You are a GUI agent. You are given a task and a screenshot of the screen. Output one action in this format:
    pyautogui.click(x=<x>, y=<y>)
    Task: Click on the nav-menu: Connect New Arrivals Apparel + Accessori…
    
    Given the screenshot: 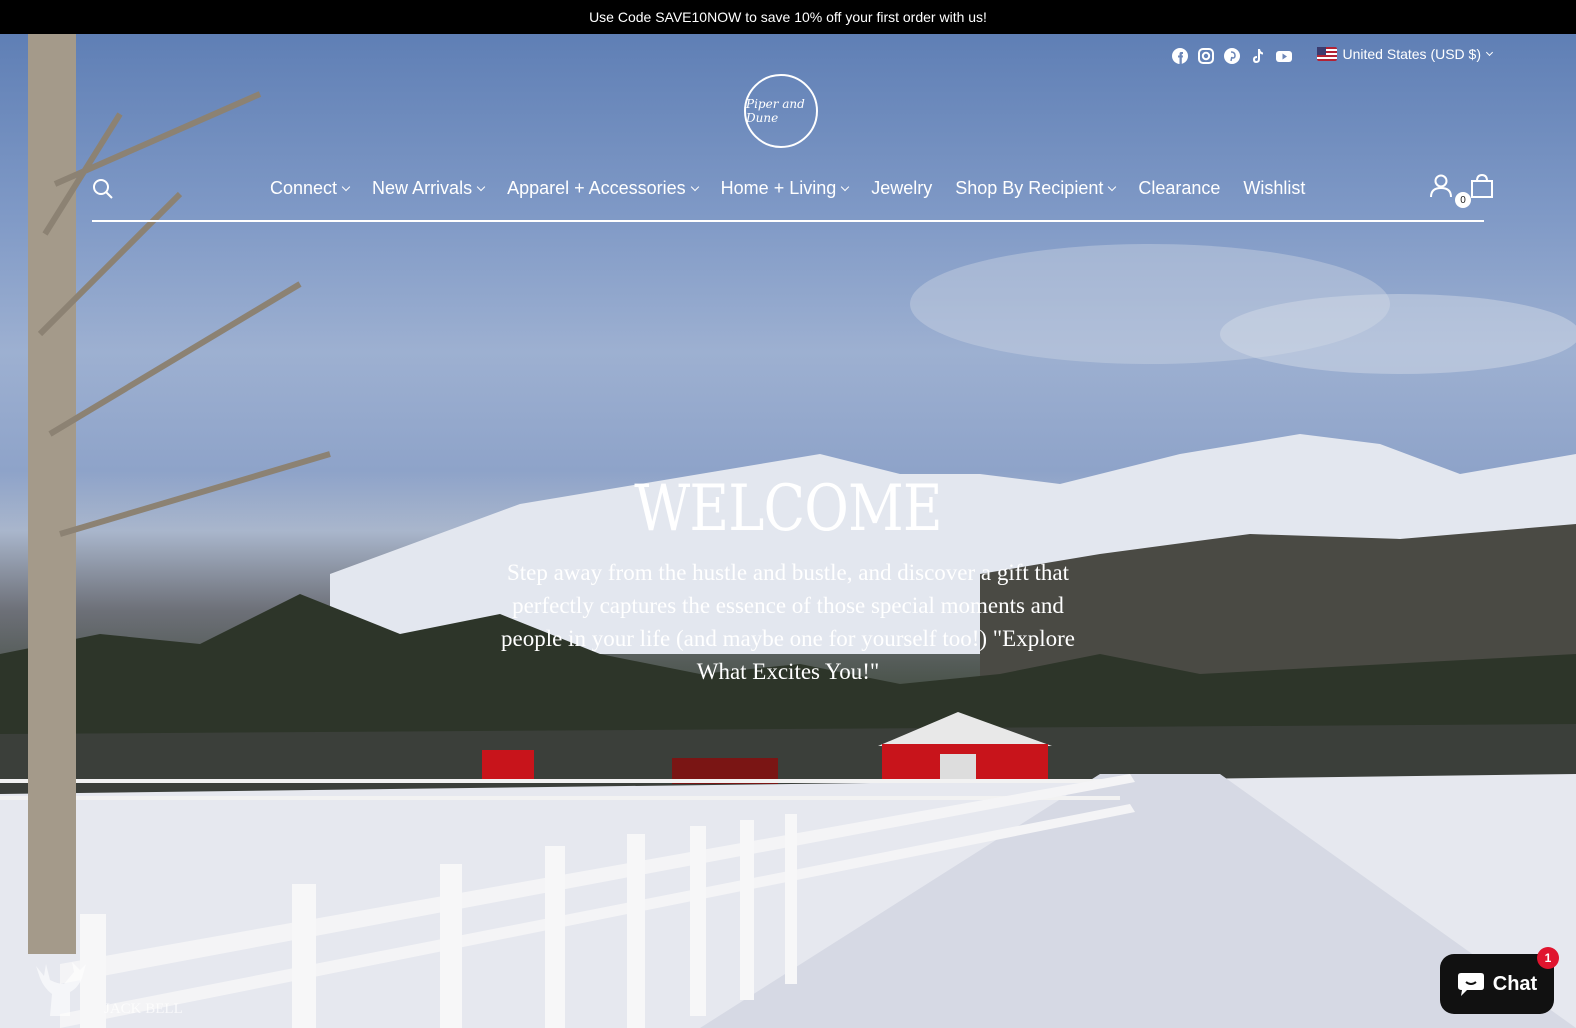 What is the action you would take?
    pyautogui.click(x=799, y=188)
    